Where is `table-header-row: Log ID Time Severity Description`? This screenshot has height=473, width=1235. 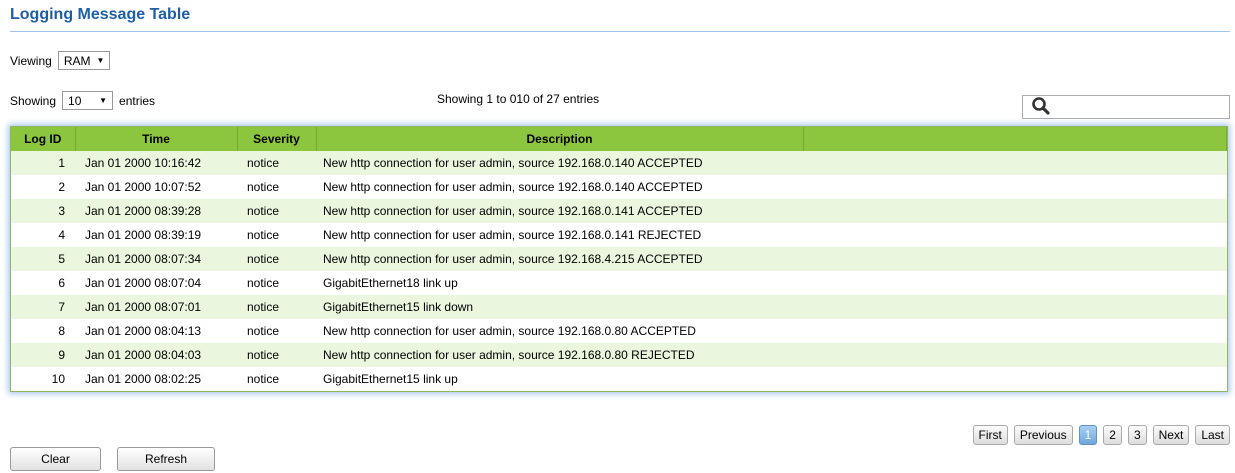 table-header-row: Log ID Time Severity Description is located at coordinates (619, 139).